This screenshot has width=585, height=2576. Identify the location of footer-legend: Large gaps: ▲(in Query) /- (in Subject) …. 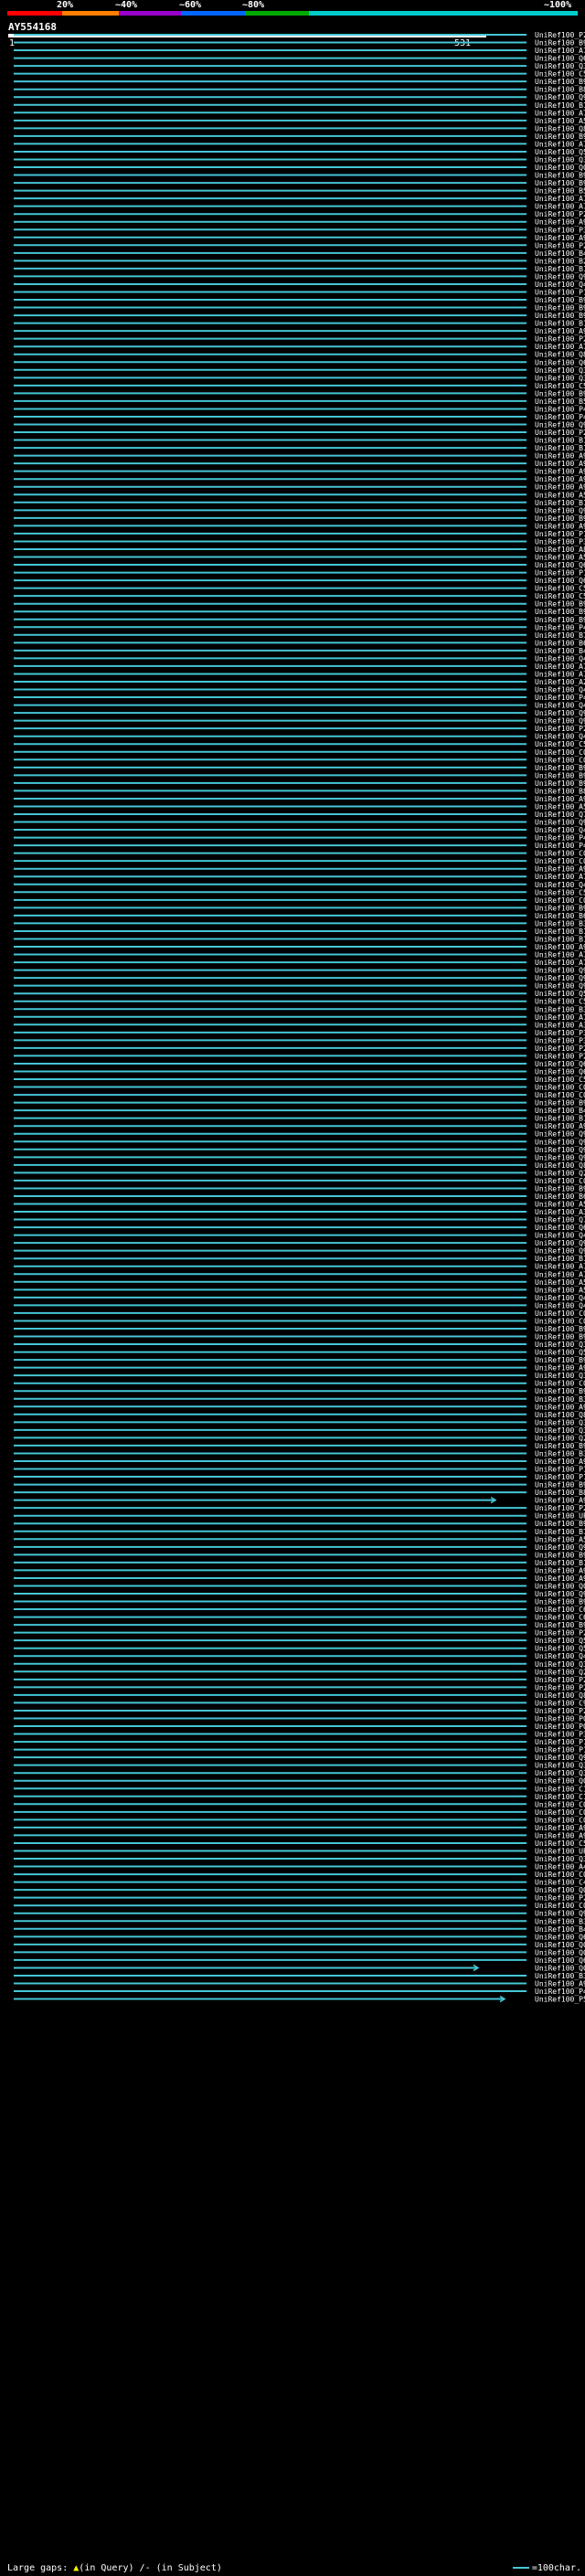
(294, 2568).